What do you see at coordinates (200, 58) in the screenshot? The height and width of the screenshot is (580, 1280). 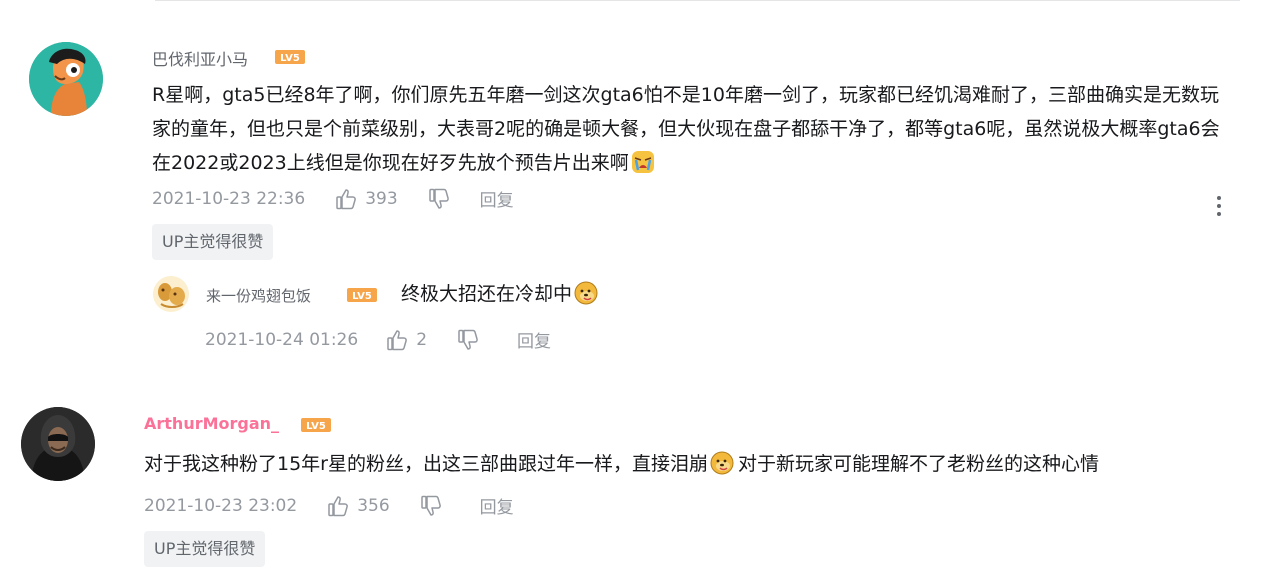 I see `username: 巴伐利亚小马` at bounding box center [200, 58].